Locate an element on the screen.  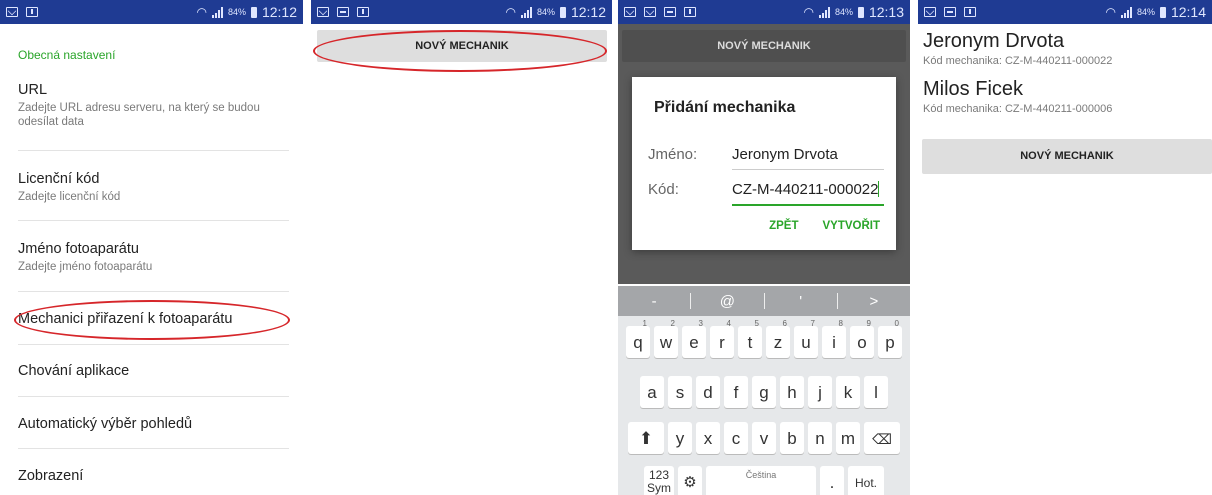
code-input: CZ-M-440211-000022 is located at coordinates (808, 193).